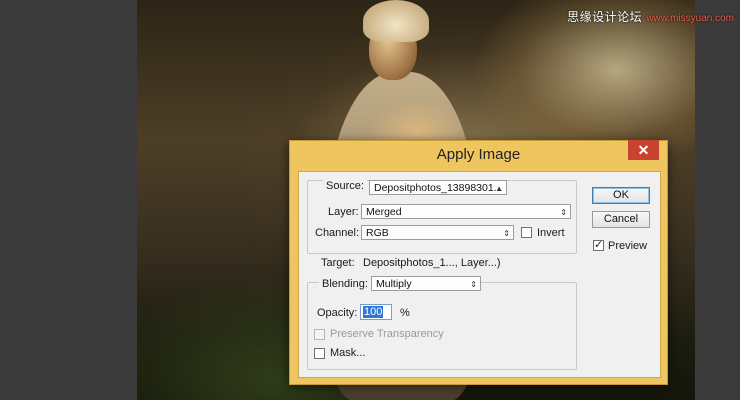 This screenshot has height=400, width=740. What do you see at coordinates (319, 334) in the screenshot?
I see `preserve-transparency-checkbox` at bounding box center [319, 334].